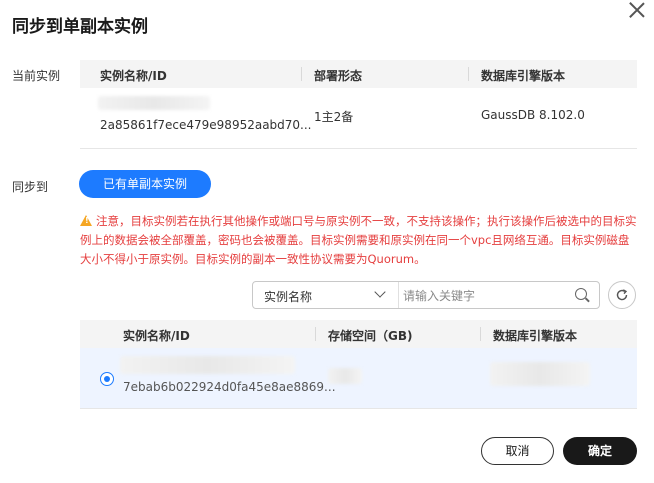  I want to click on filter-select-value: 实例名称, so click(288, 297).